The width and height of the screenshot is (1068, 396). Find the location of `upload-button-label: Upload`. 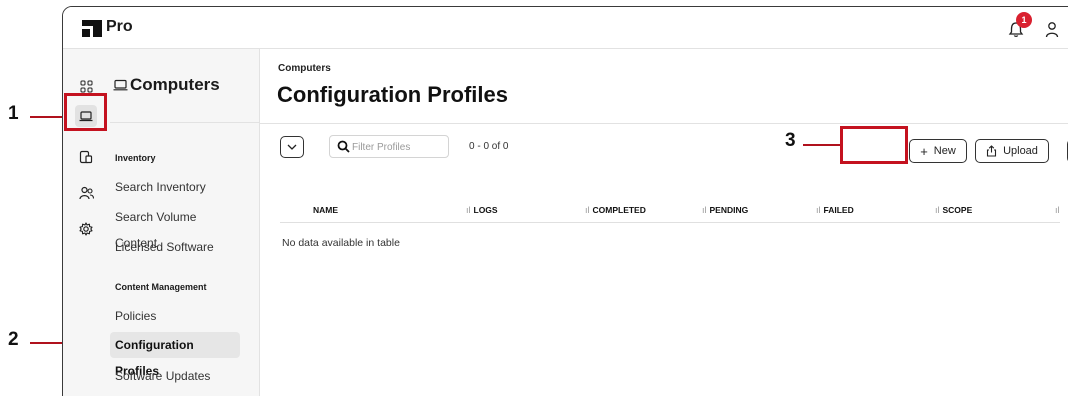

upload-button-label: Upload is located at coordinates (1020, 151).